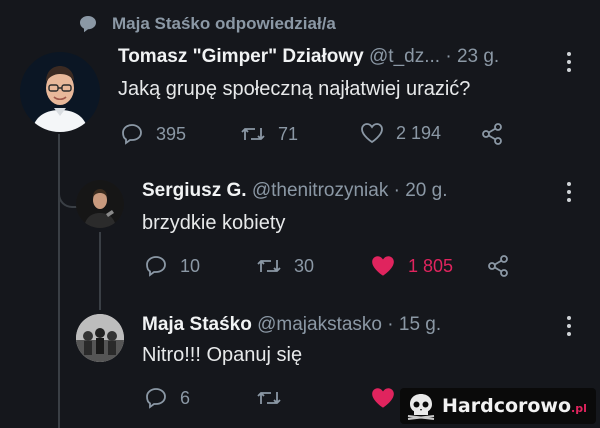 The image size is (600, 428). What do you see at coordinates (372, 133) in the screenshot?
I see `heart-icon` at bounding box center [372, 133].